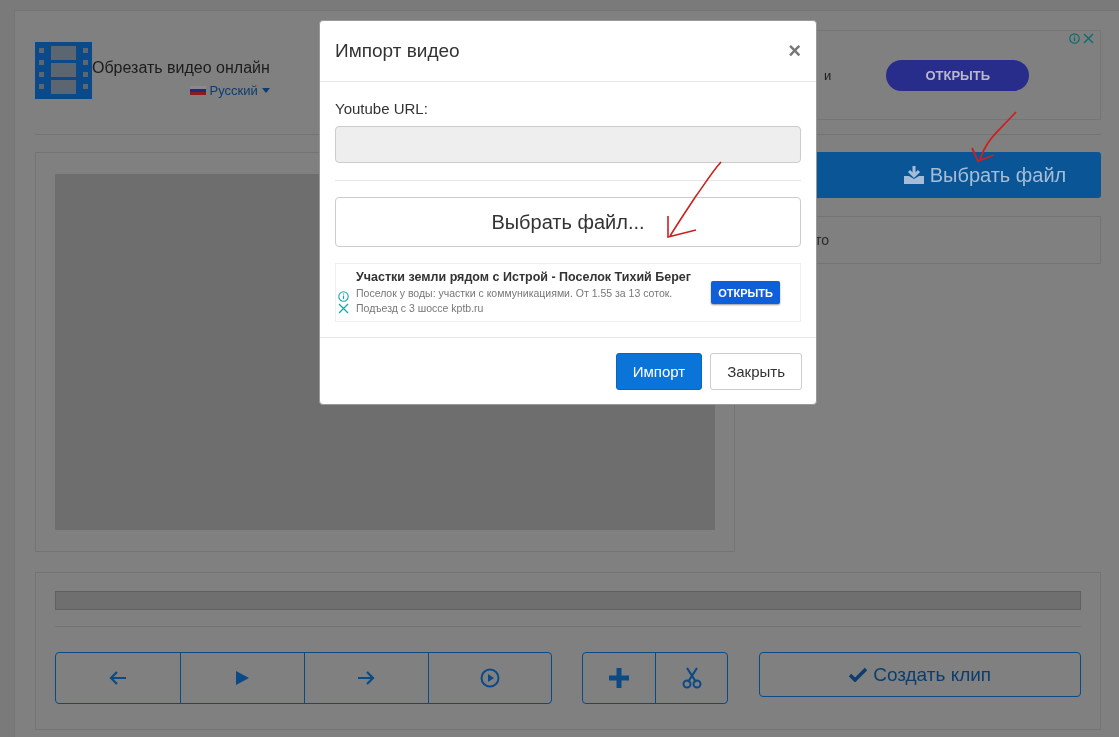  What do you see at coordinates (913, 175) in the screenshot?
I see `download-icon` at bounding box center [913, 175].